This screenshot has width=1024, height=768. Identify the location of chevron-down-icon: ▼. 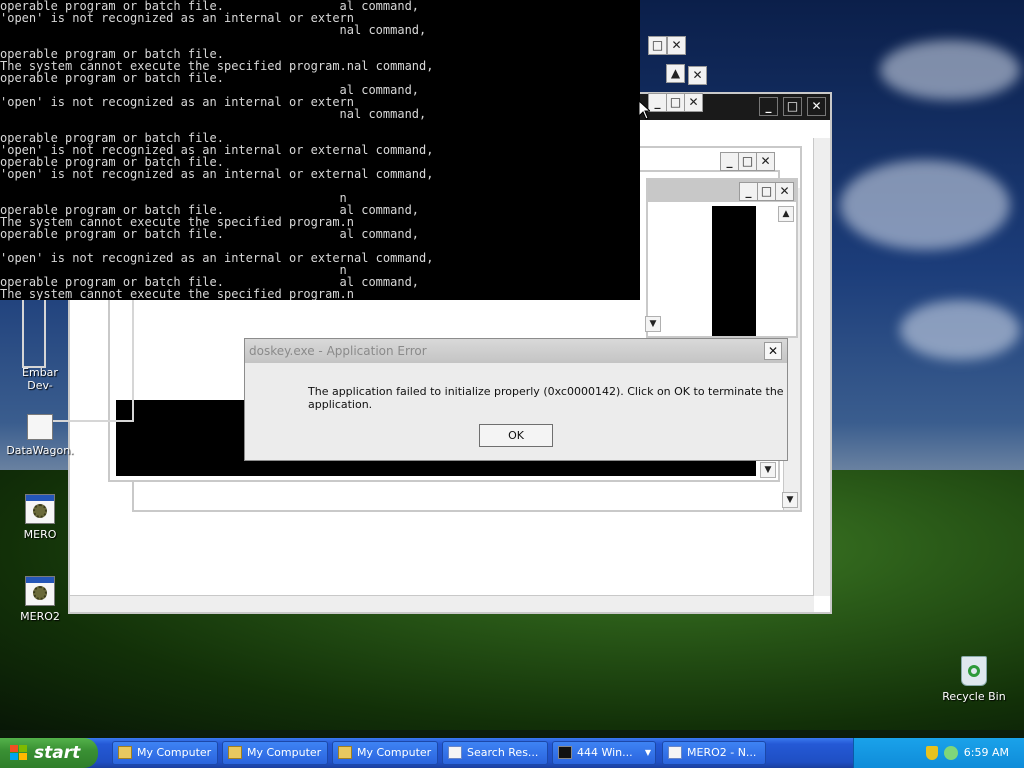
(647, 752).